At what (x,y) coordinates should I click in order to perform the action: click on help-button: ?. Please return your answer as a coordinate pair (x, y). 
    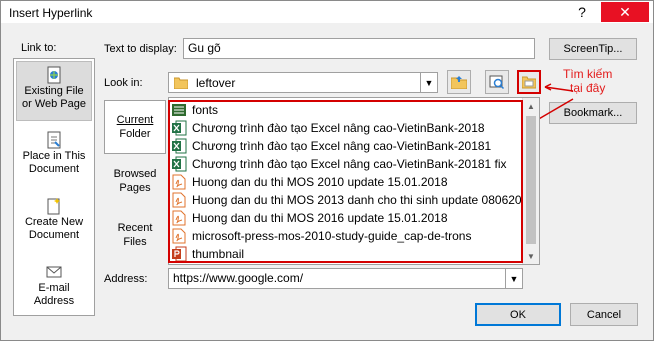
    Looking at the image, I should click on (582, 12).